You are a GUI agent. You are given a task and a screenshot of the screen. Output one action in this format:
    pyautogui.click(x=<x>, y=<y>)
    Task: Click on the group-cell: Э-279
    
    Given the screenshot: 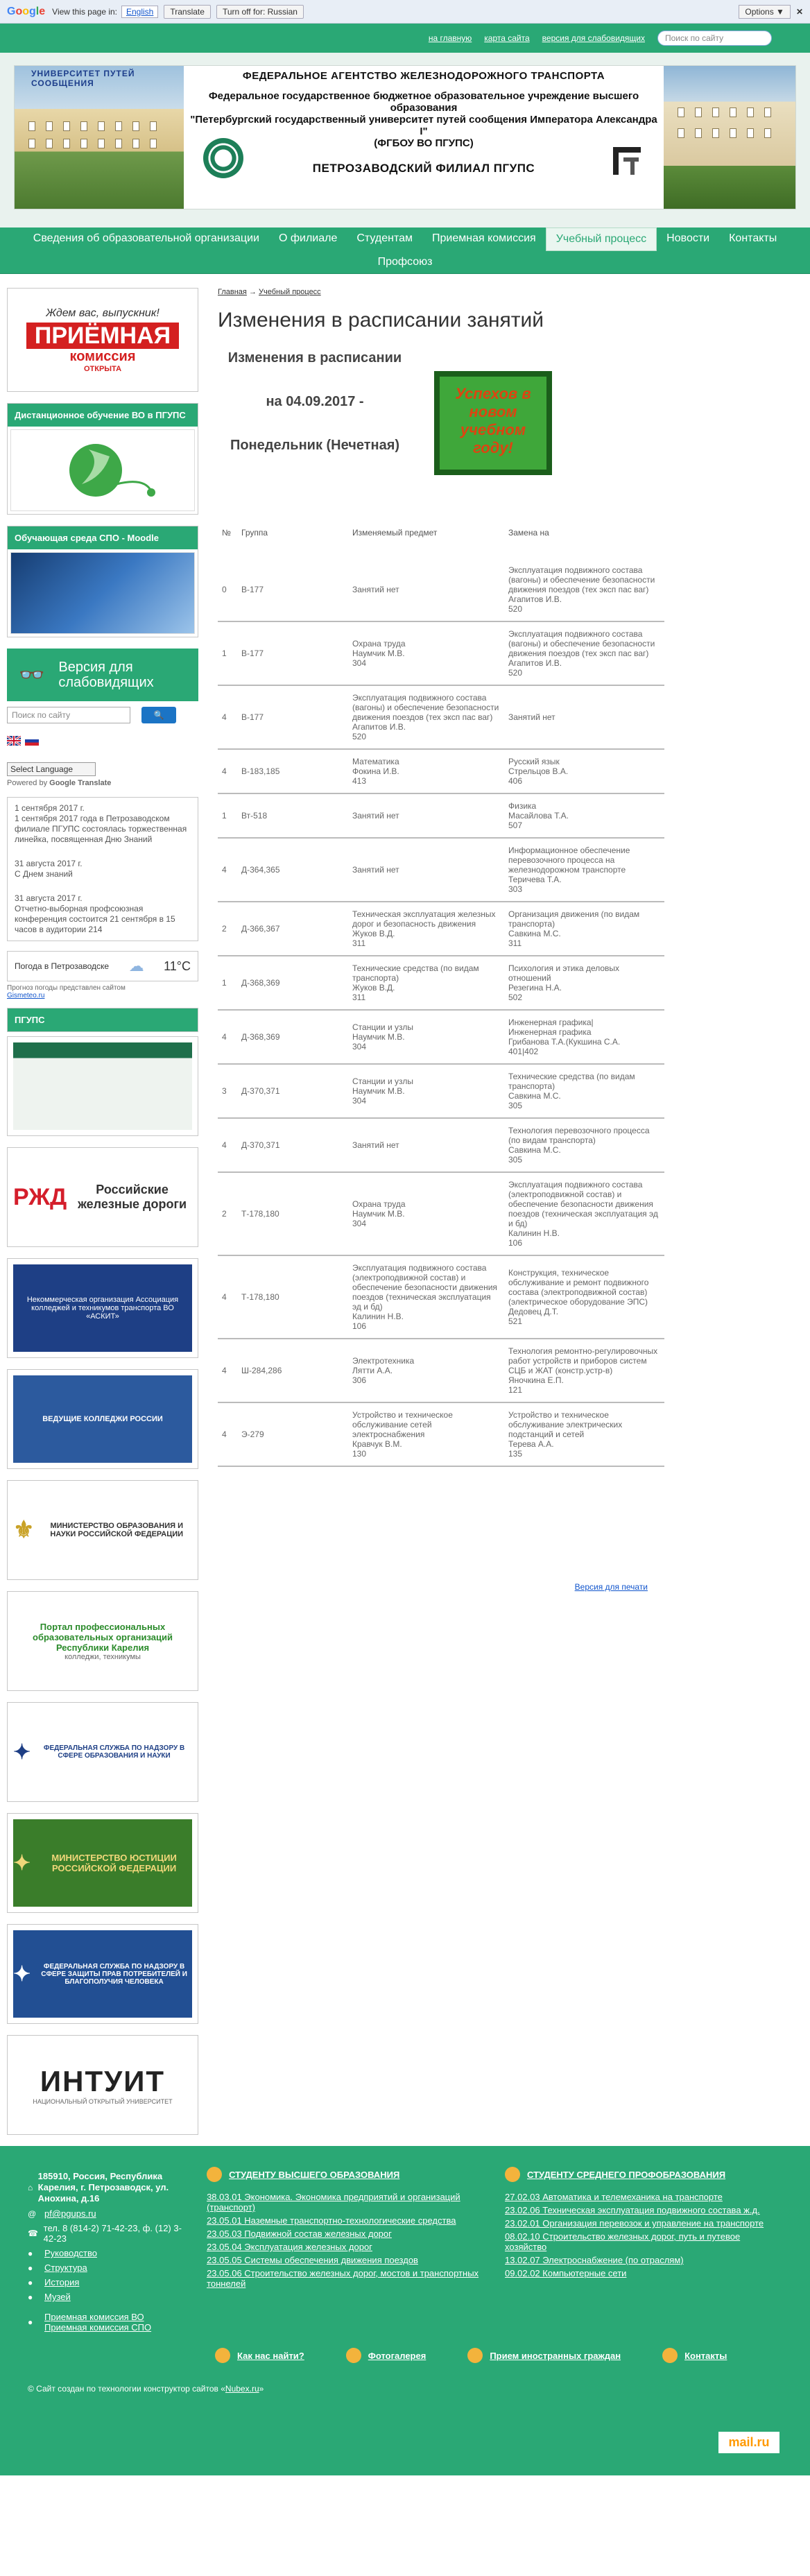 What is the action you would take?
    pyautogui.click(x=292, y=1434)
    